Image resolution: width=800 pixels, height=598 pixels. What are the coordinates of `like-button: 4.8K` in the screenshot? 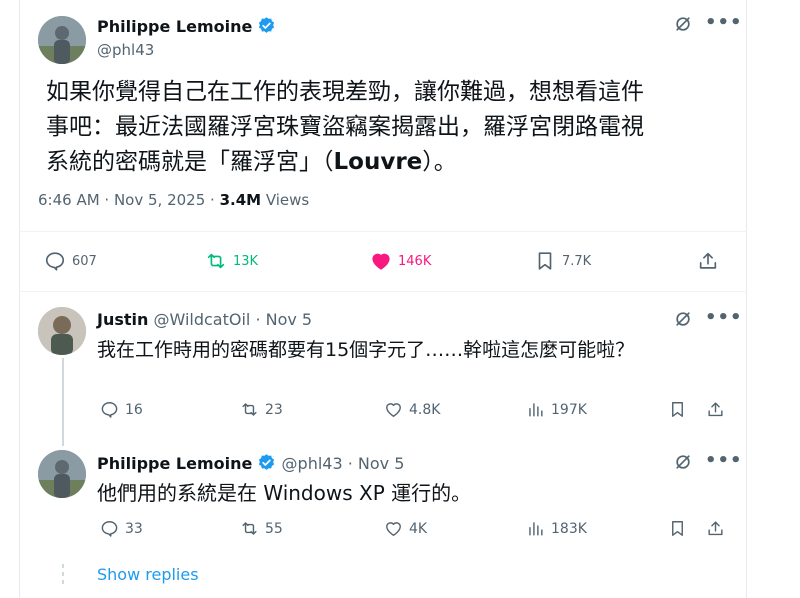 It's located at (412, 409).